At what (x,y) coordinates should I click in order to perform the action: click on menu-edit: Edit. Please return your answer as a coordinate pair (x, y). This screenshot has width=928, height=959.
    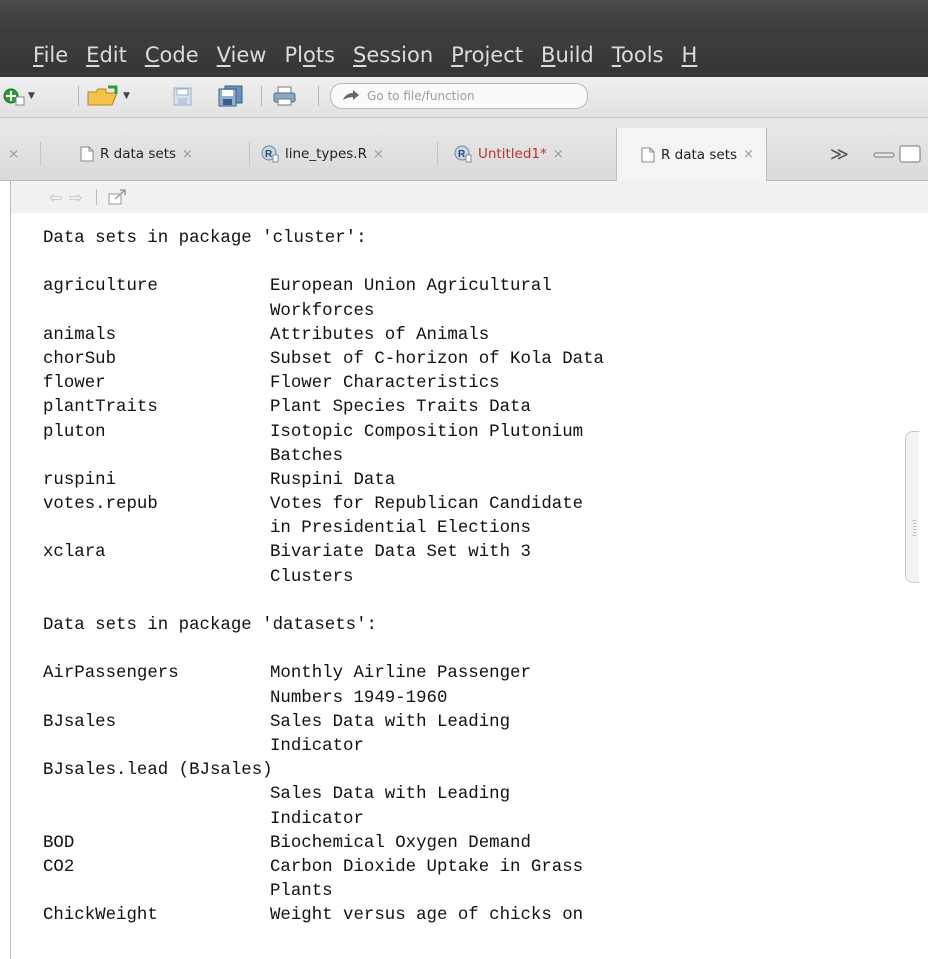
    Looking at the image, I should click on (106, 55).